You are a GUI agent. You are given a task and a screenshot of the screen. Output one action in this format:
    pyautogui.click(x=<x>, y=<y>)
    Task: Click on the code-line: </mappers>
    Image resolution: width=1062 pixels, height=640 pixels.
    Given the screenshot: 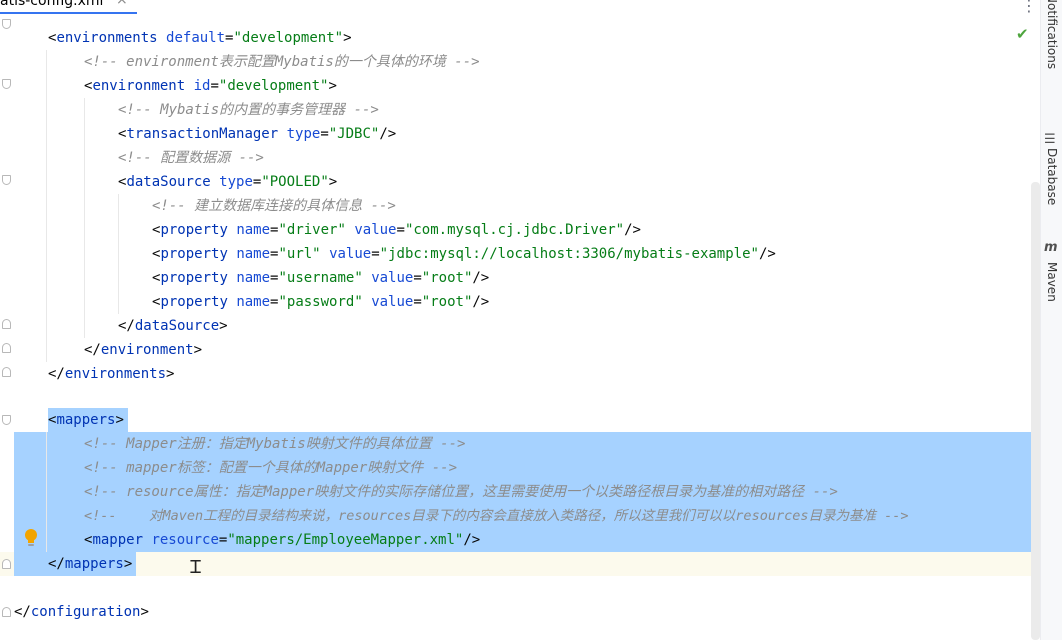 What is the action you would take?
    pyautogui.click(x=90, y=564)
    